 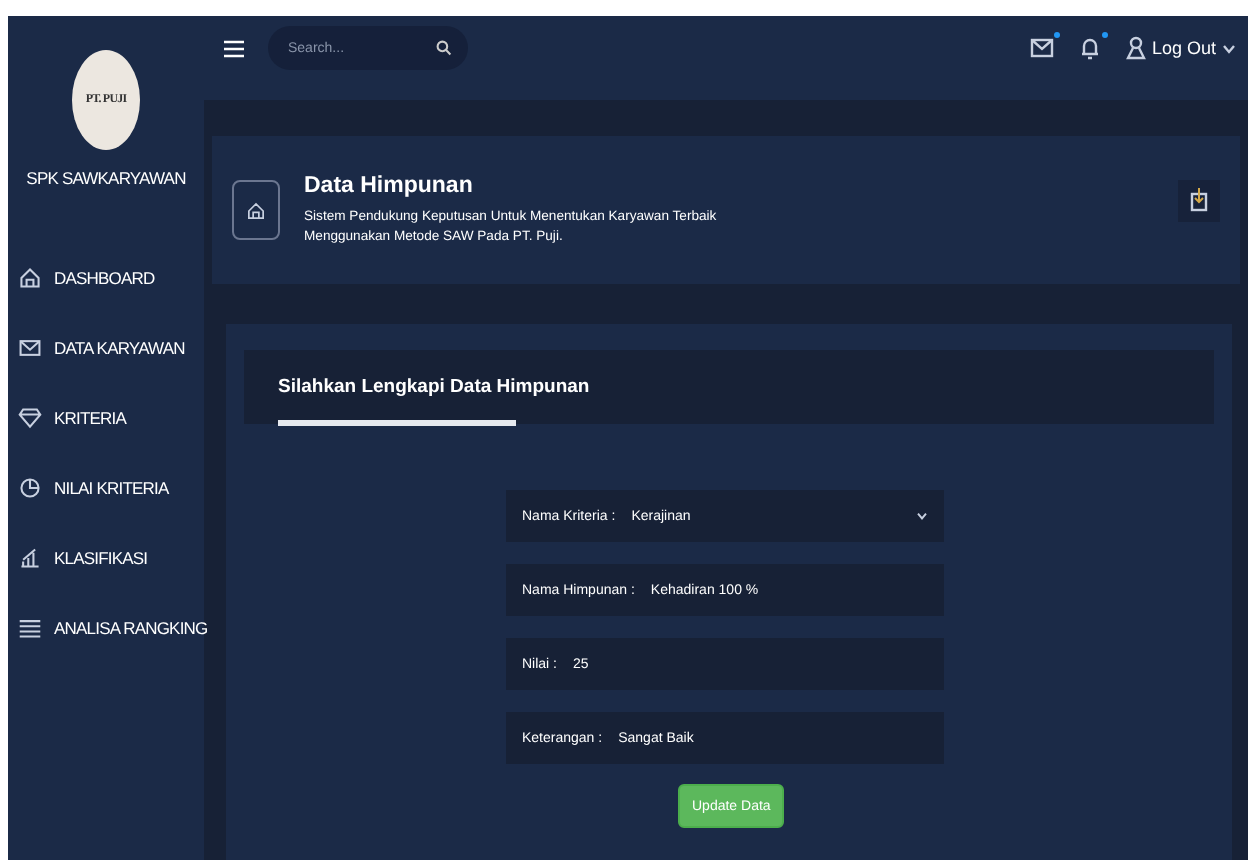 What do you see at coordinates (1180, 48) in the screenshot?
I see `logout-menu: Log Out` at bounding box center [1180, 48].